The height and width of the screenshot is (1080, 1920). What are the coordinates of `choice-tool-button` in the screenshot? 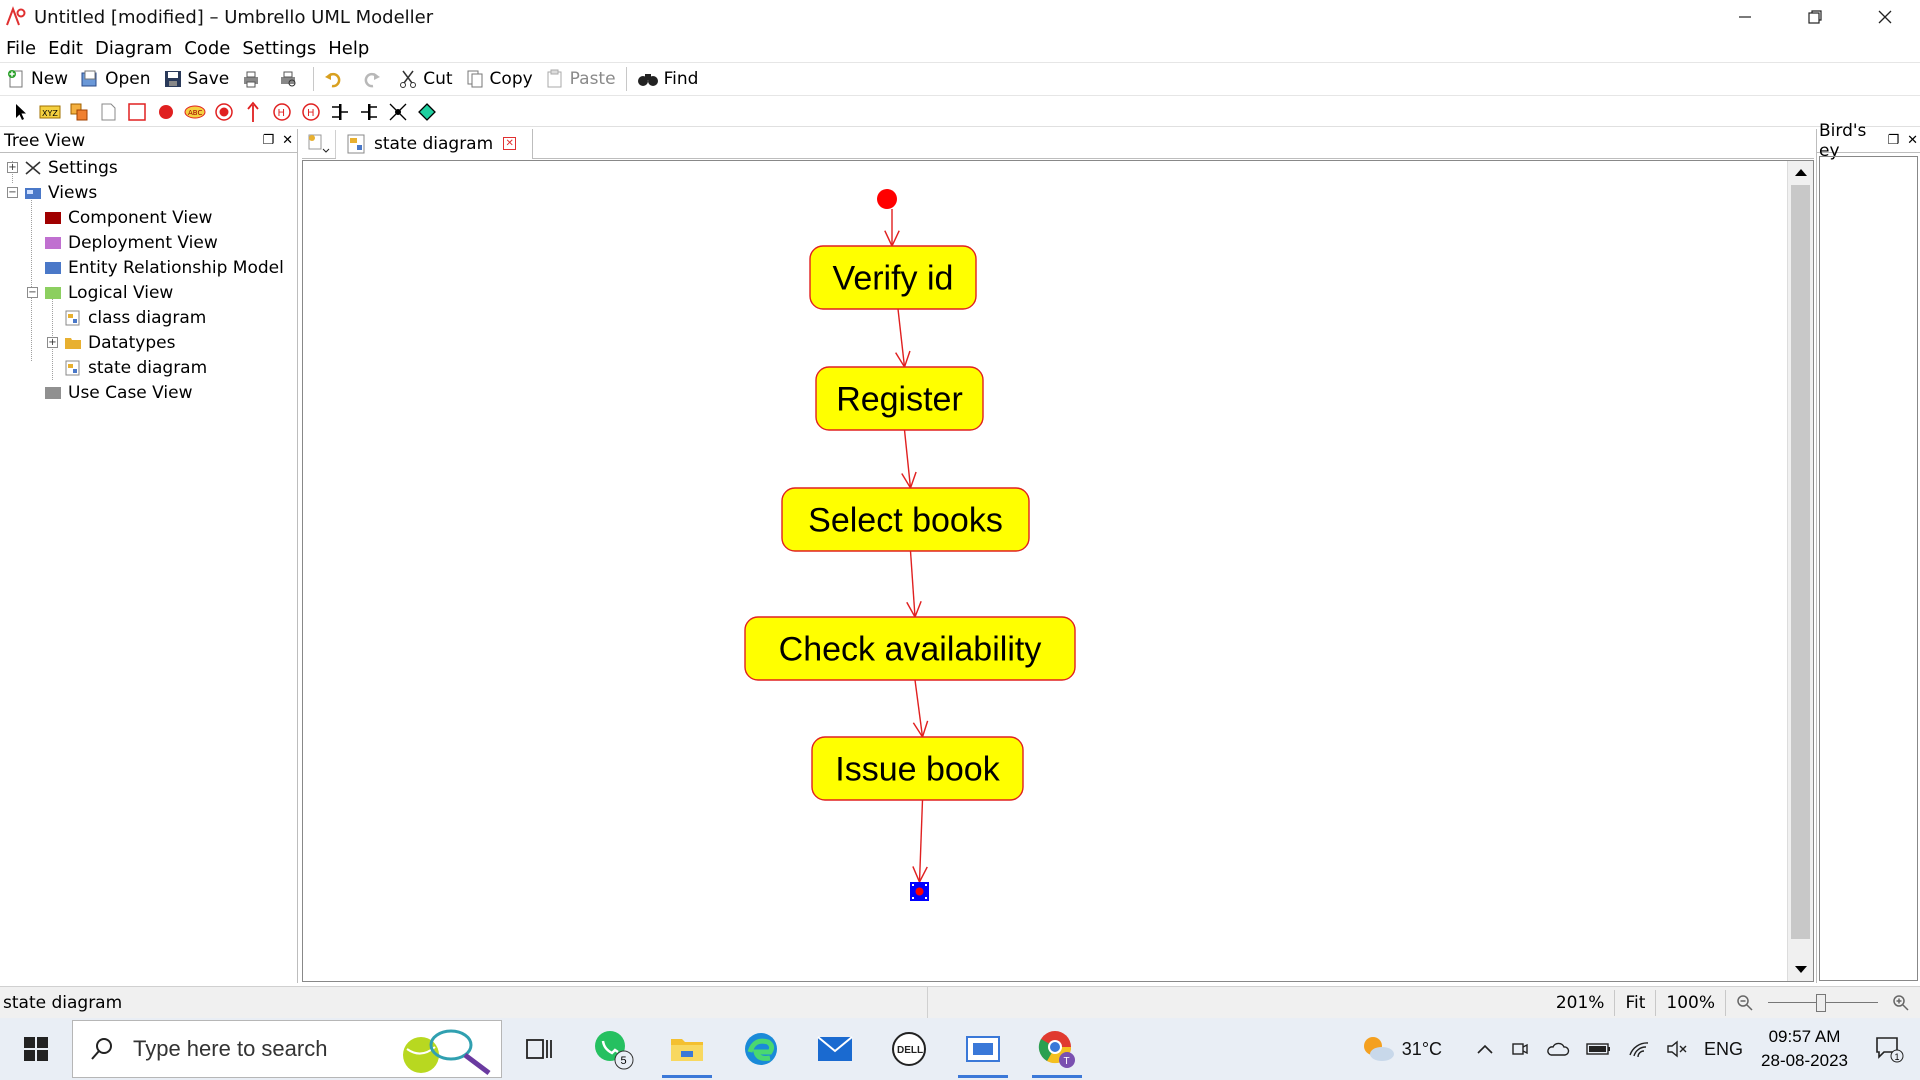 It's located at (426, 112).